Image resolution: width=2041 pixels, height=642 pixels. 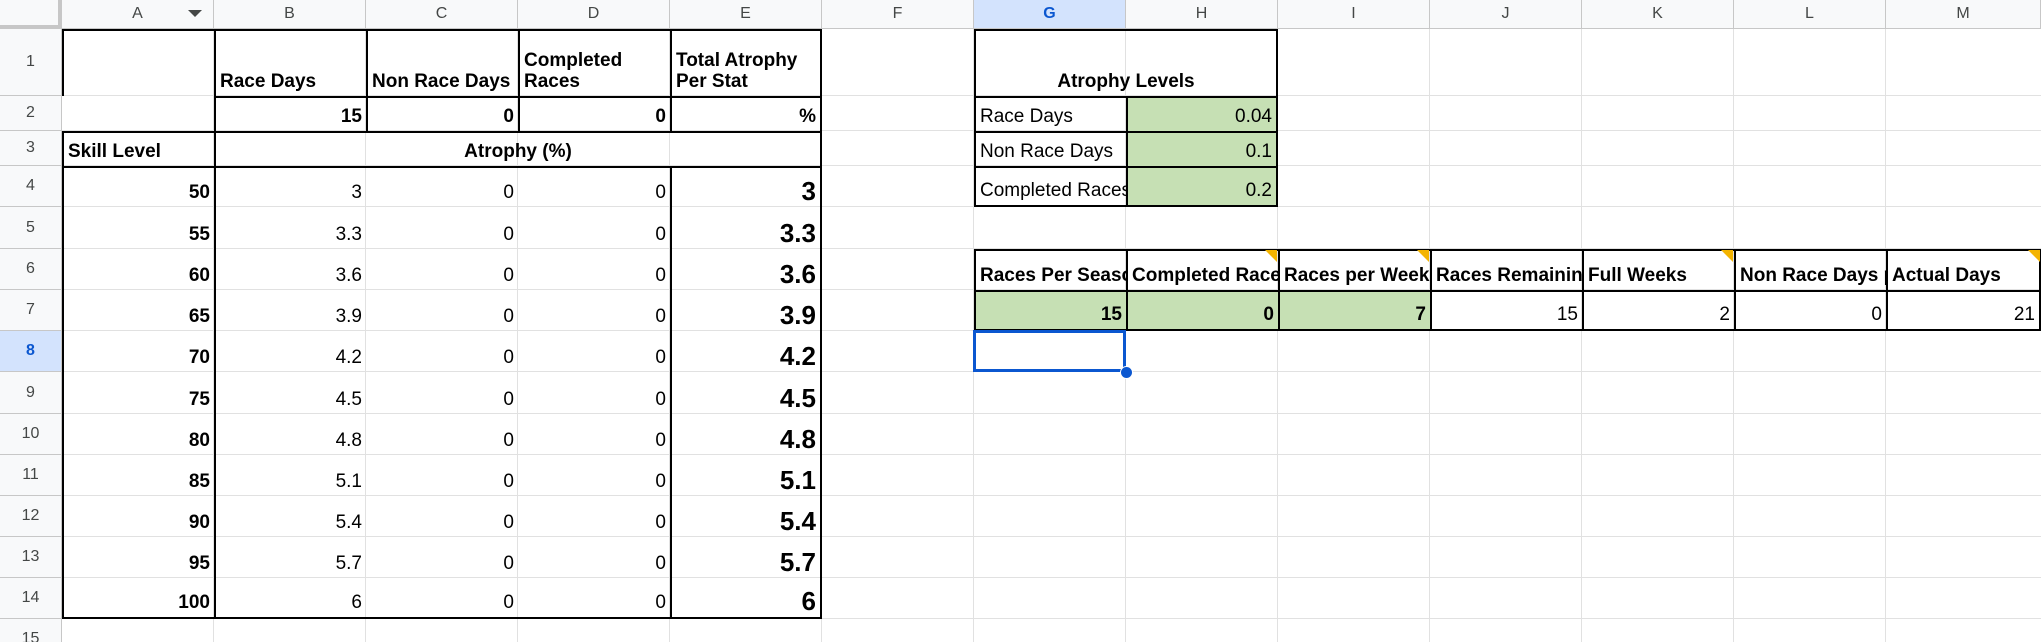 What do you see at coordinates (594, 14) in the screenshot?
I see `column-header-d: D` at bounding box center [594, 14].